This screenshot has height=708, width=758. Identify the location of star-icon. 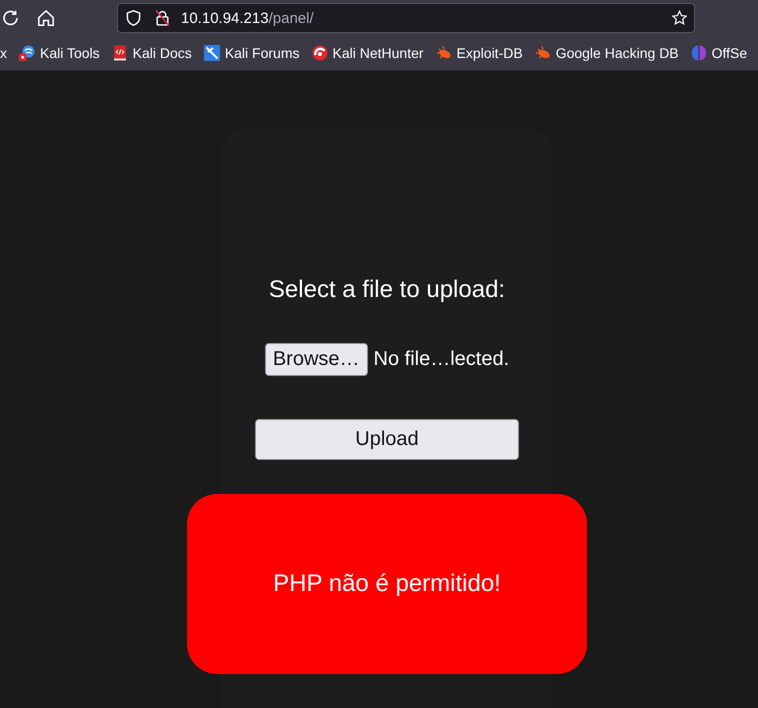
(679, 18).